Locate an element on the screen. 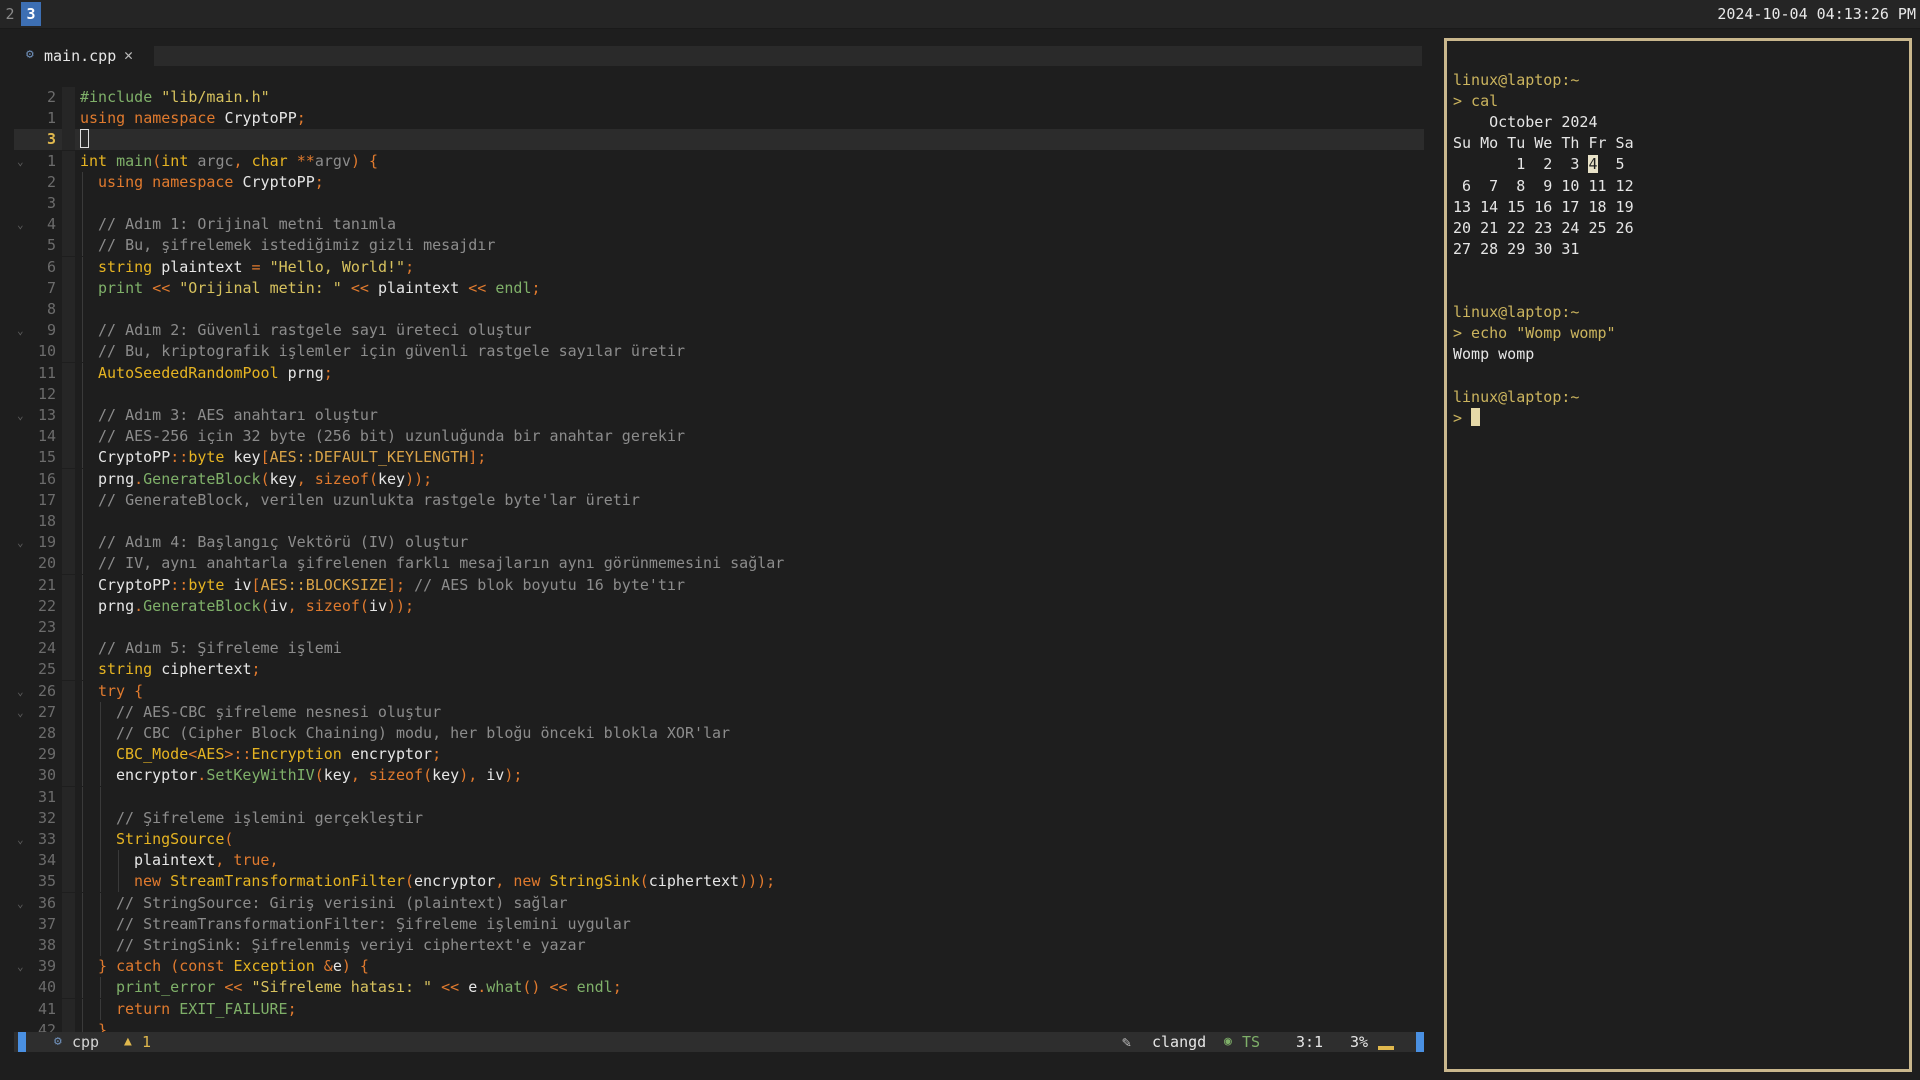 This screenshot has height=1080, width=1920. tab-line: ⚙ main.cpp ✕ is located at coordinates (719, 56).